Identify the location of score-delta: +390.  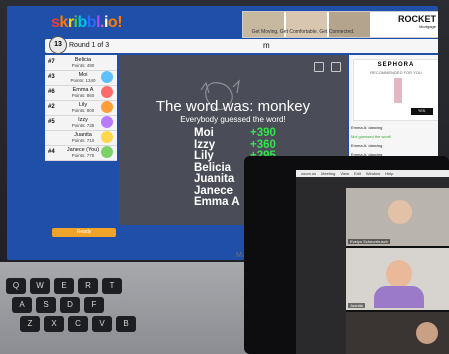
(263, 133).